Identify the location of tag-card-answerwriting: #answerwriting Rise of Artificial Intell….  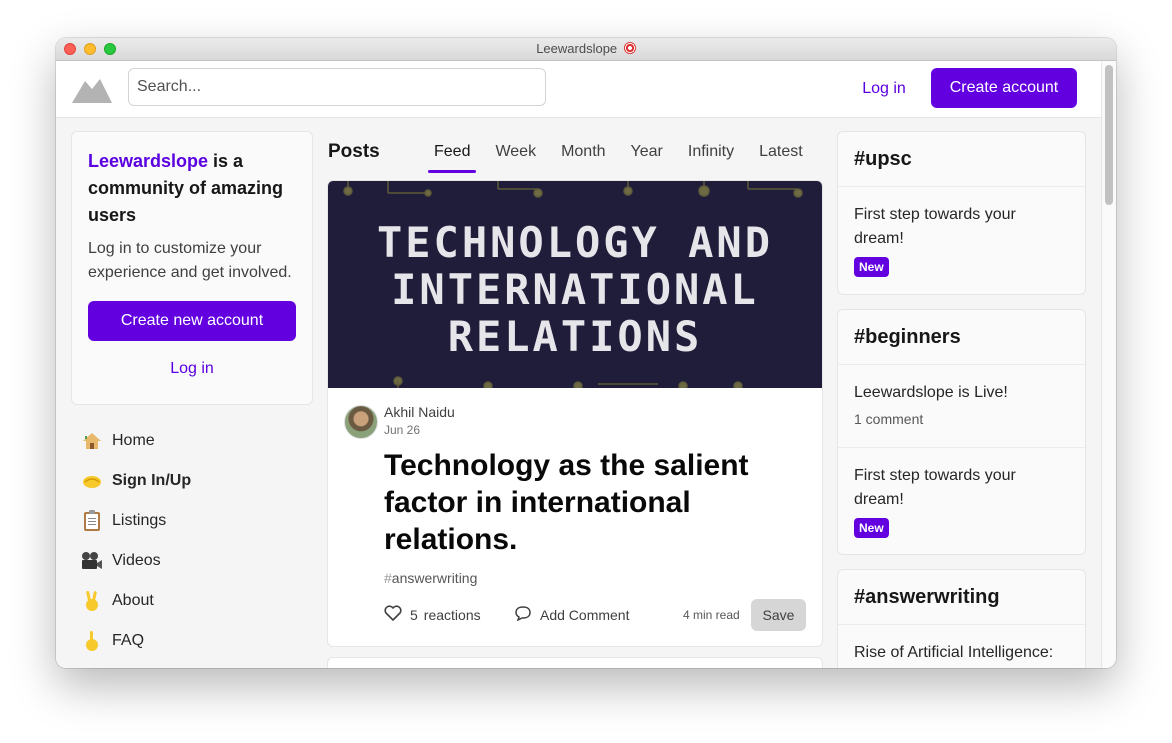
(961, 618).